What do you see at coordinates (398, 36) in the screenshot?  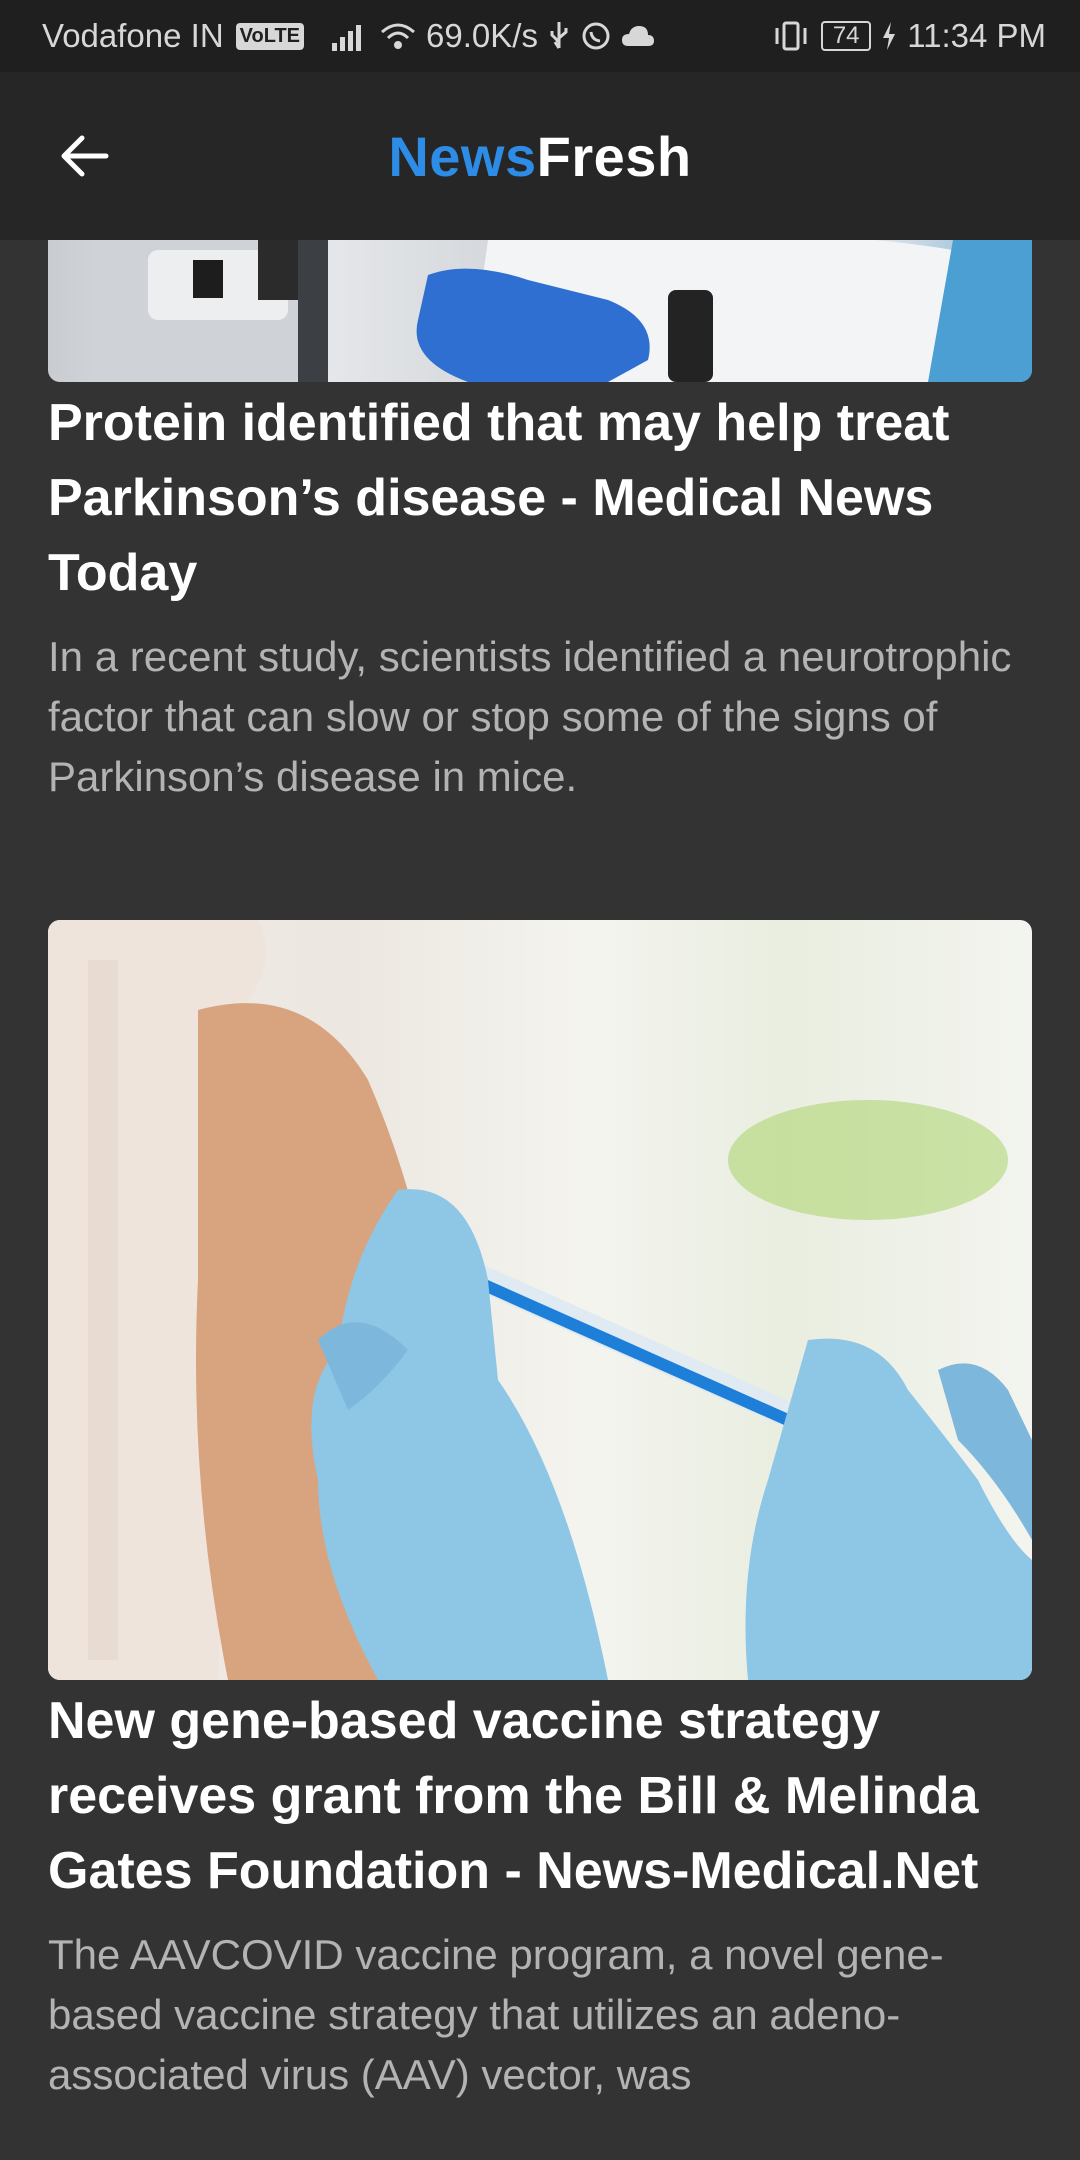 I see `wifi-icon` at bounding box center [398, 36].